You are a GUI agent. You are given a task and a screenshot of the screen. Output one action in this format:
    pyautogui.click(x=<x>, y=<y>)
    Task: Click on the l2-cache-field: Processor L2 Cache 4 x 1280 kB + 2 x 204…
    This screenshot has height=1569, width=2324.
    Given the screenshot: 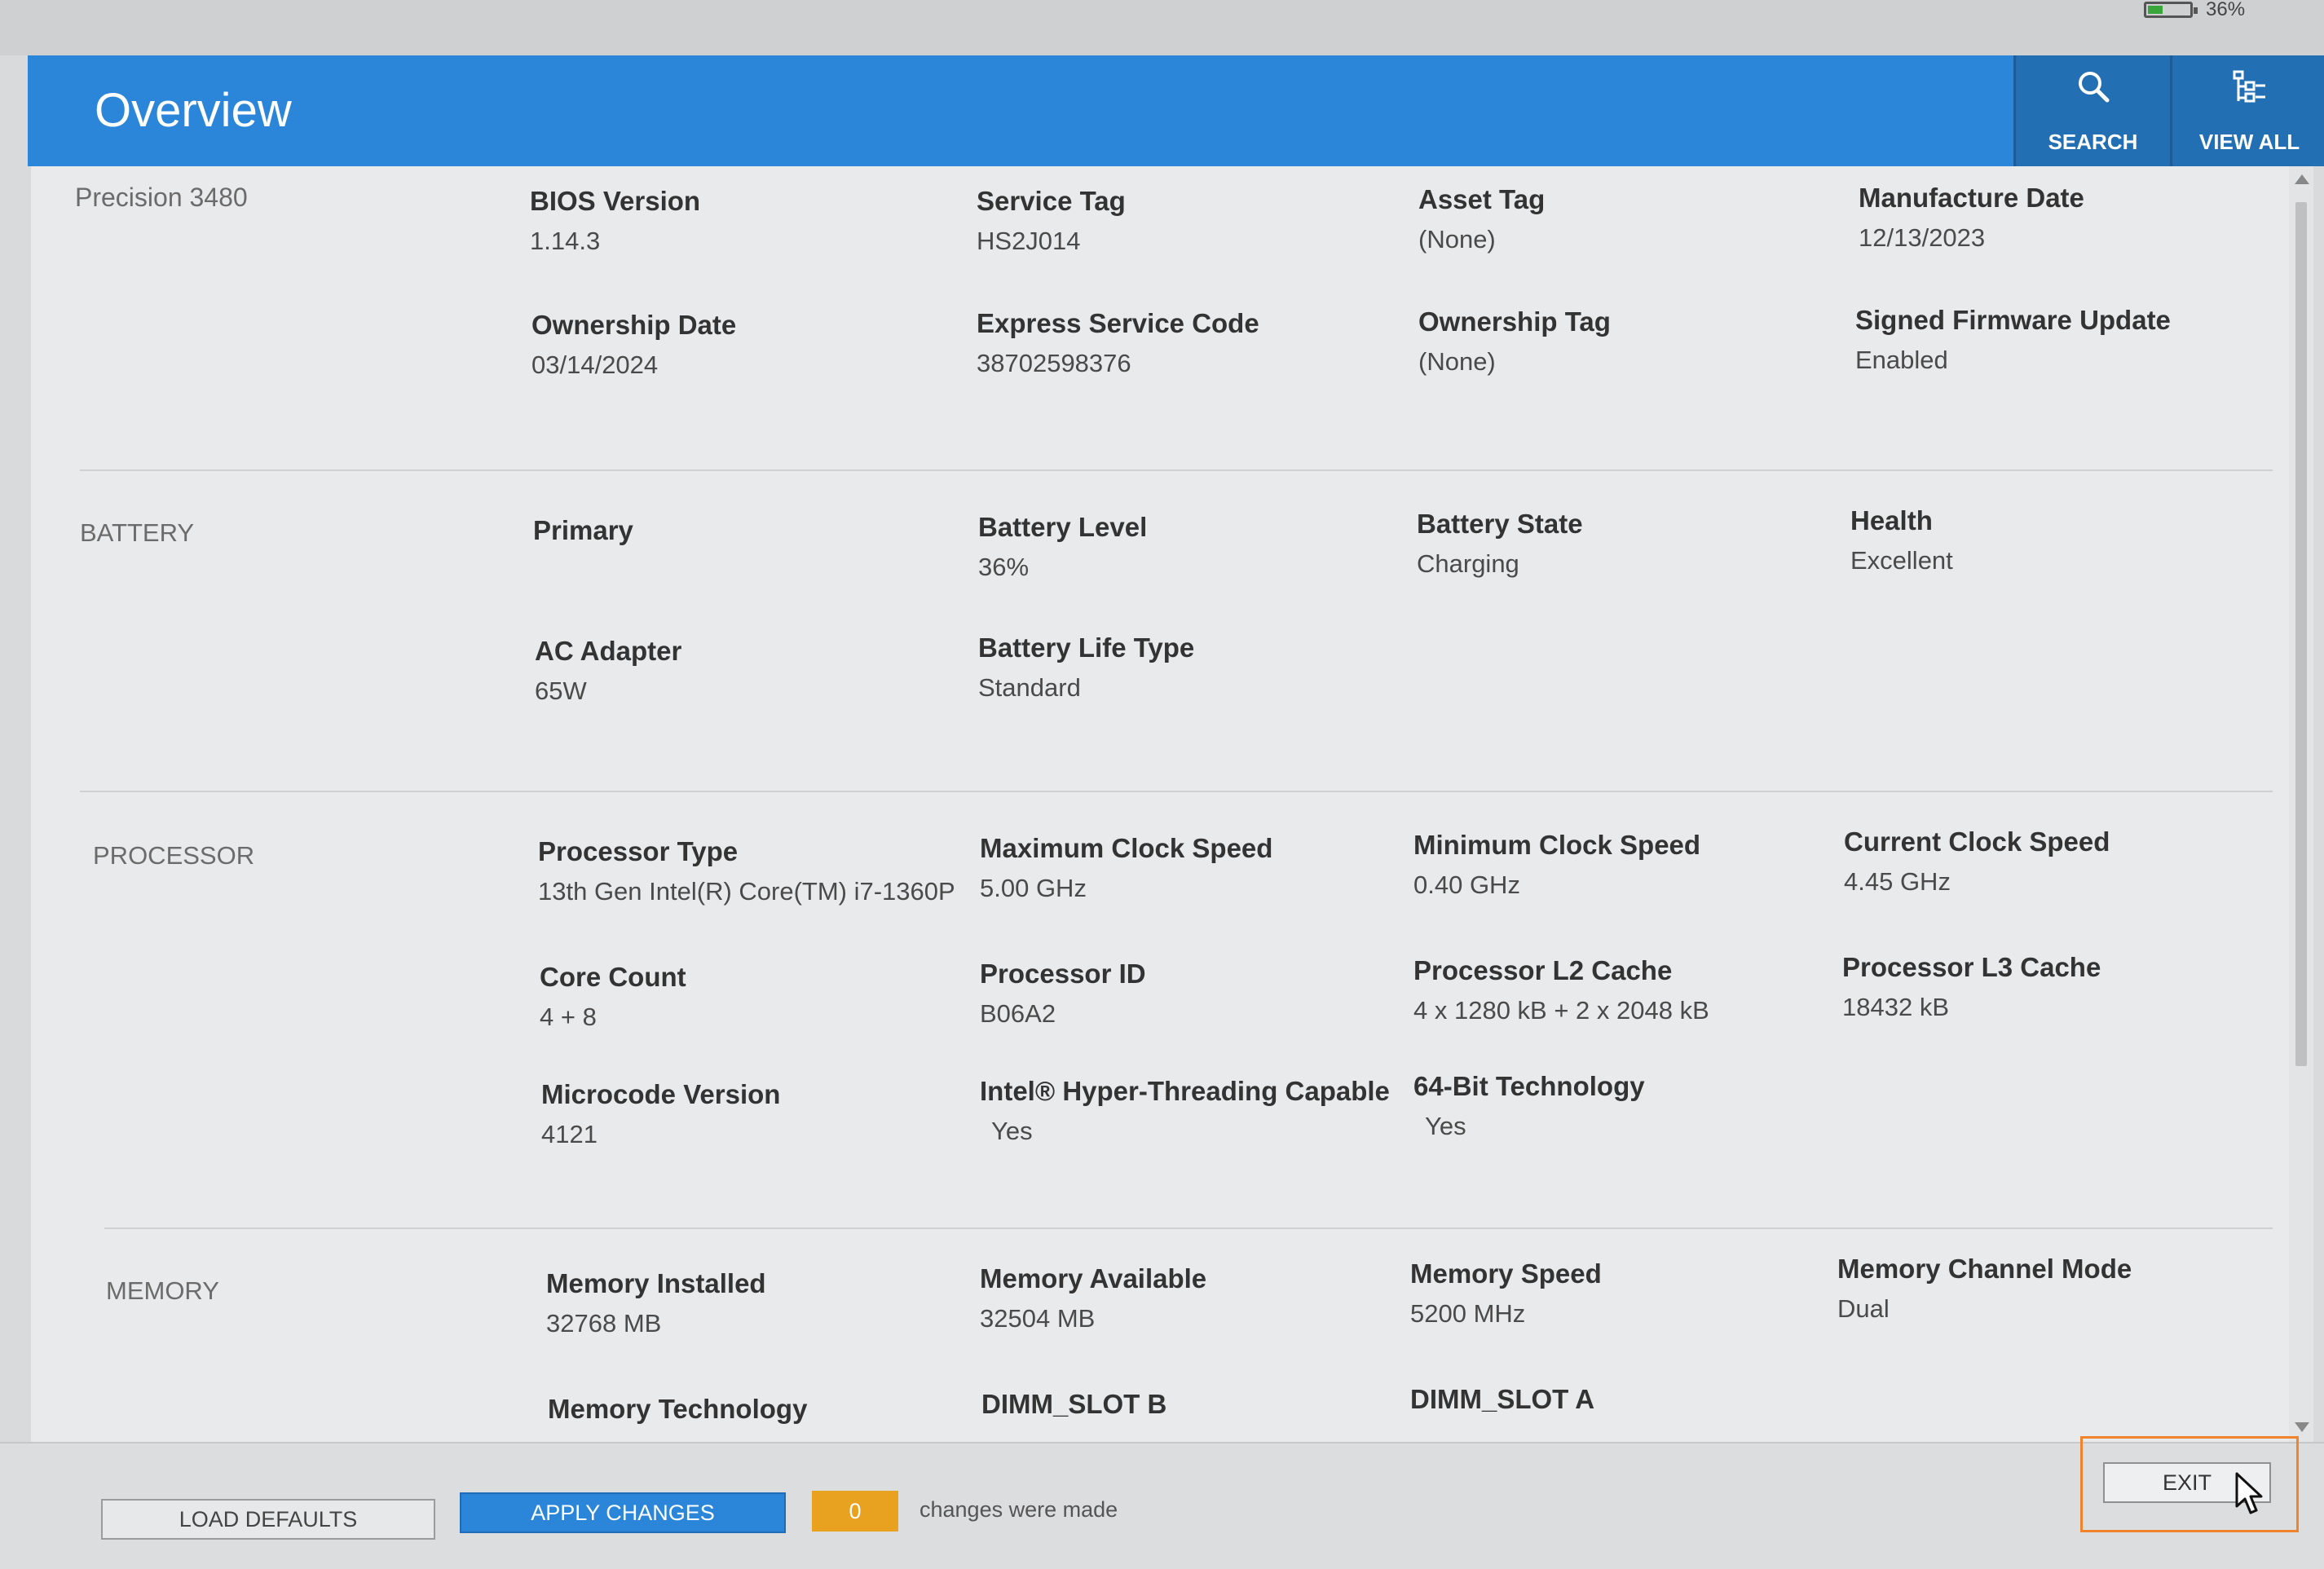 What is the action you would take?
    pyautogui.click(x=1561, y=990)
    